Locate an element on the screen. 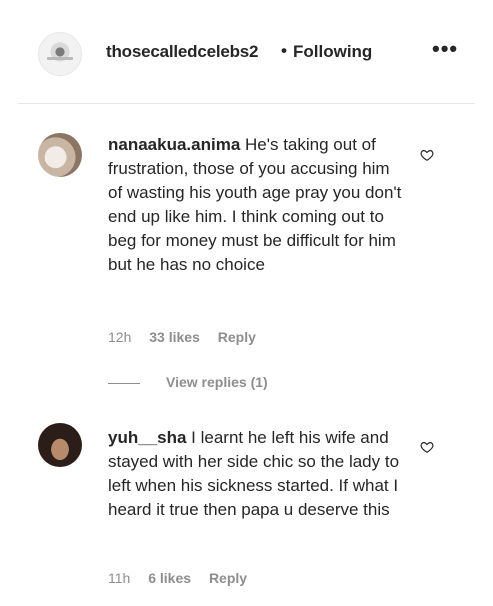 The height and width of the screenshot is (606, 493). comment-time: 12h is located at coordinates (120, 337).